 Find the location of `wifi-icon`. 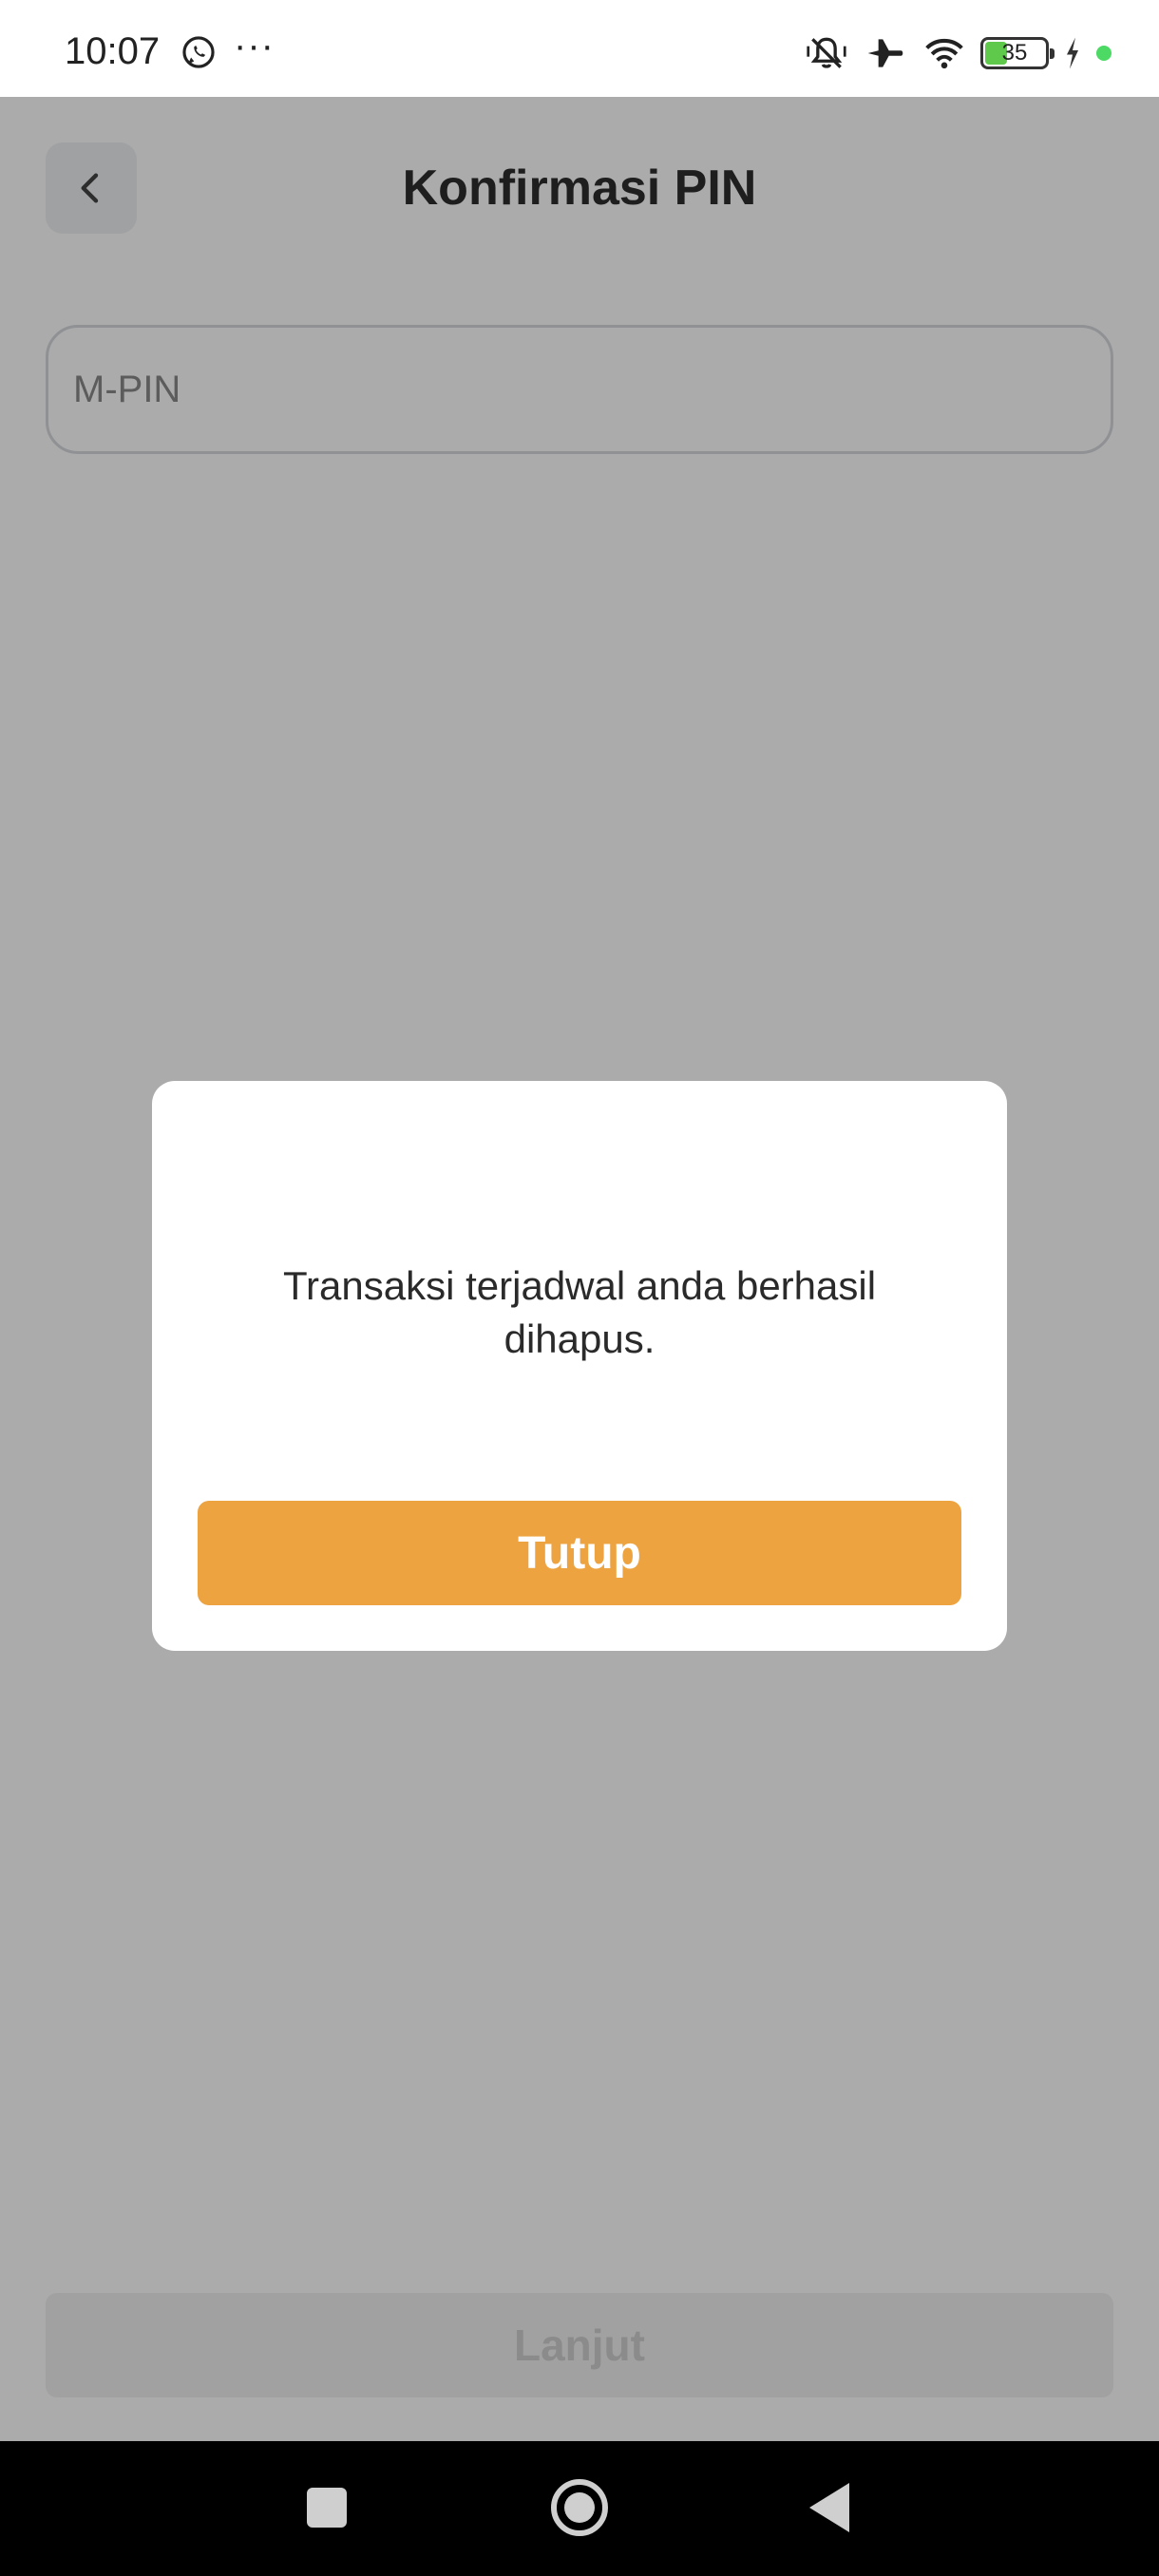

wifi-icon is located at coordinates (944, 53).